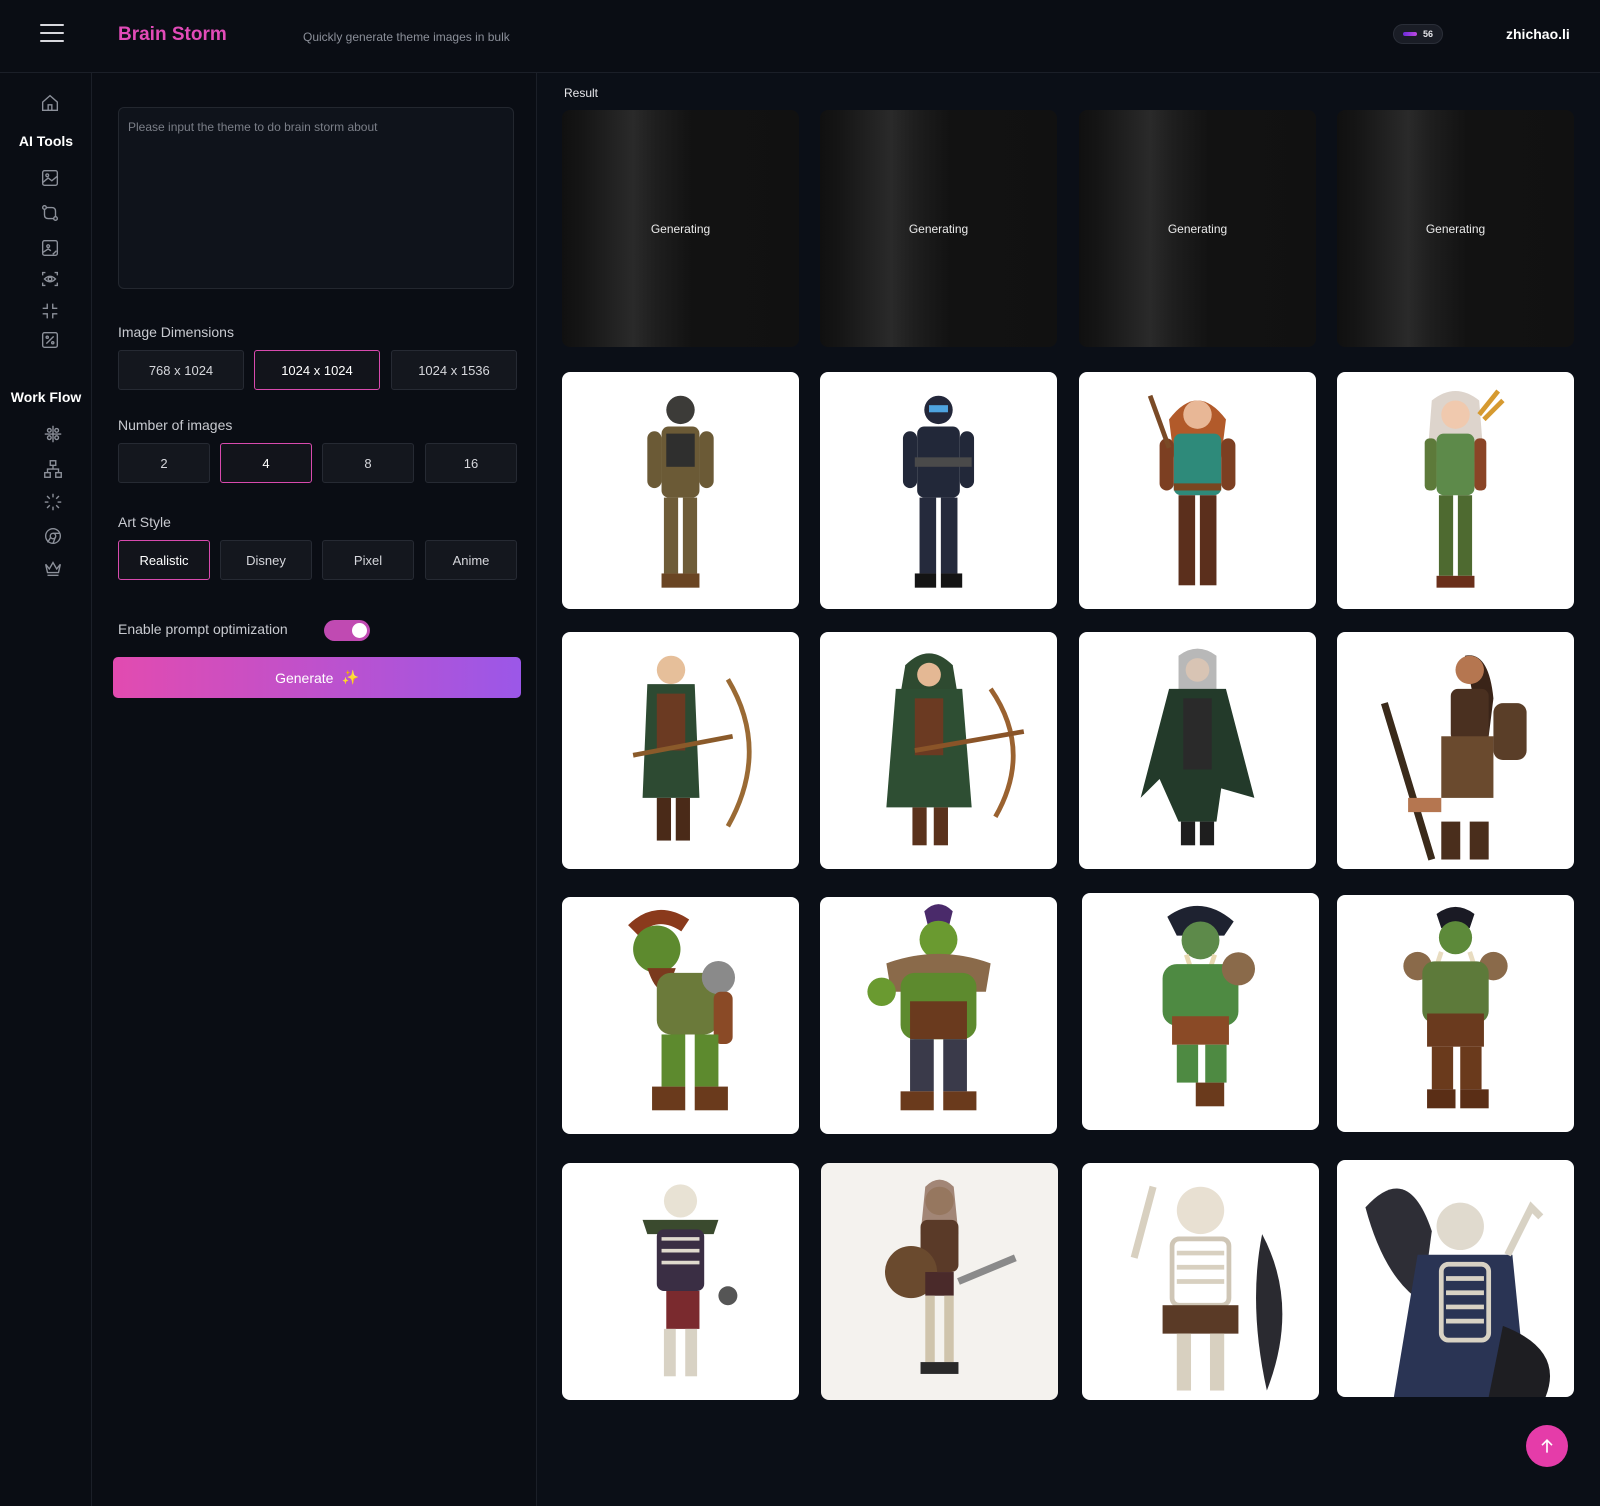  What do you see at coordinates (203, 629) in the screenshot?
I see `optimization-label: Enable prompt optimization` at bounding box center [203, 629].